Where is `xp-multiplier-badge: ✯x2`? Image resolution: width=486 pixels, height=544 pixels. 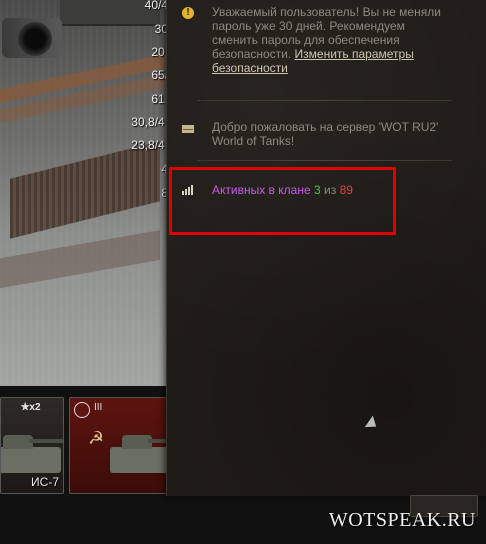 xp-multiplier-badge: ✯x2 is located at coordinates (31, 407).